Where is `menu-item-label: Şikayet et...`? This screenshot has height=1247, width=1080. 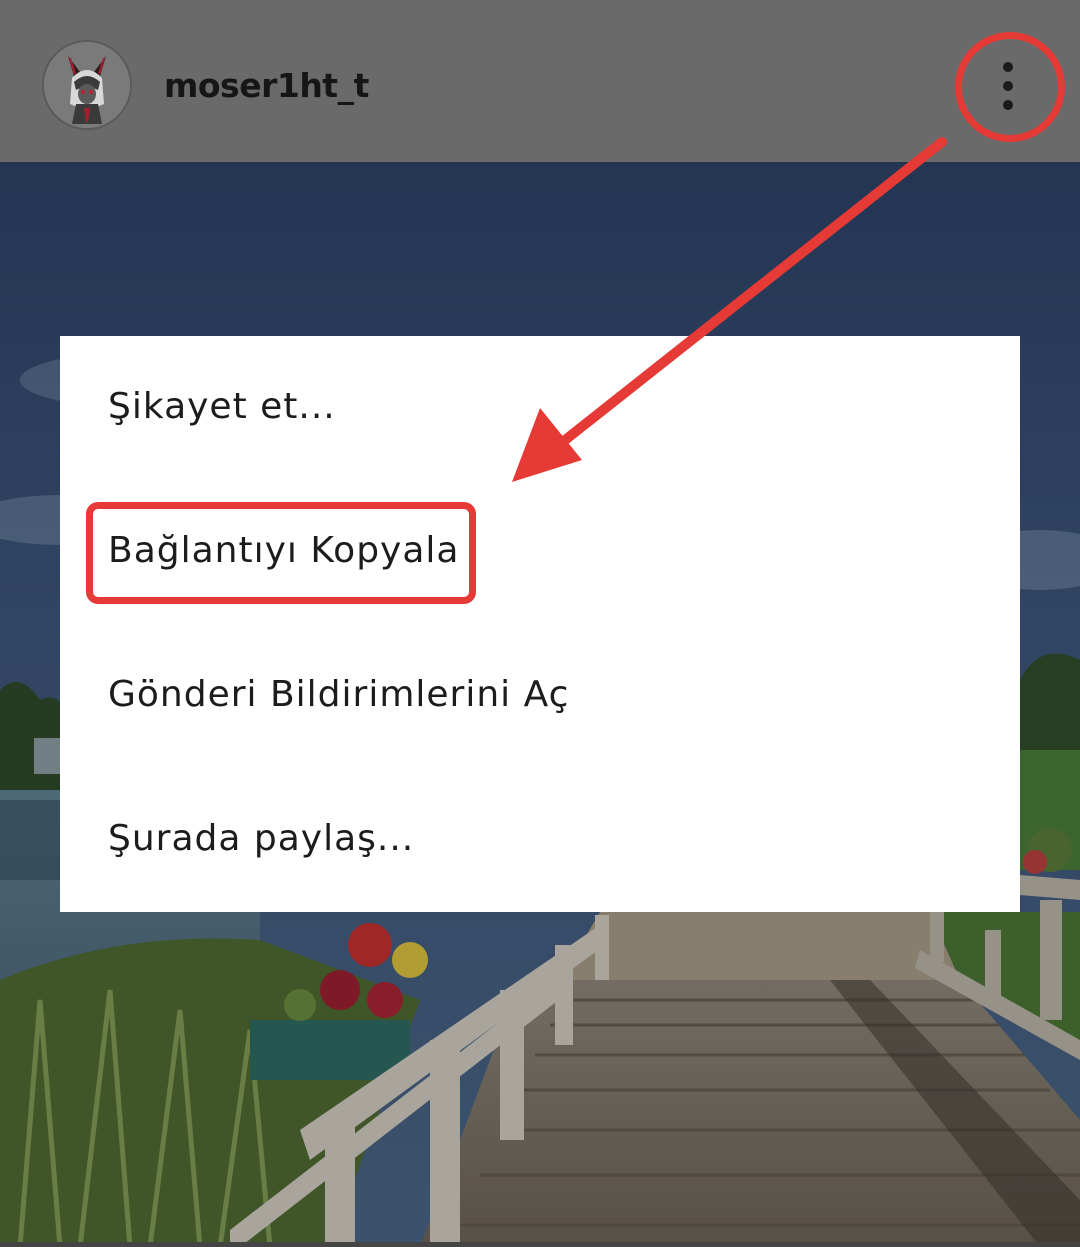
menu-item-label: Şikayet et... is located at coordinates (222, 406).